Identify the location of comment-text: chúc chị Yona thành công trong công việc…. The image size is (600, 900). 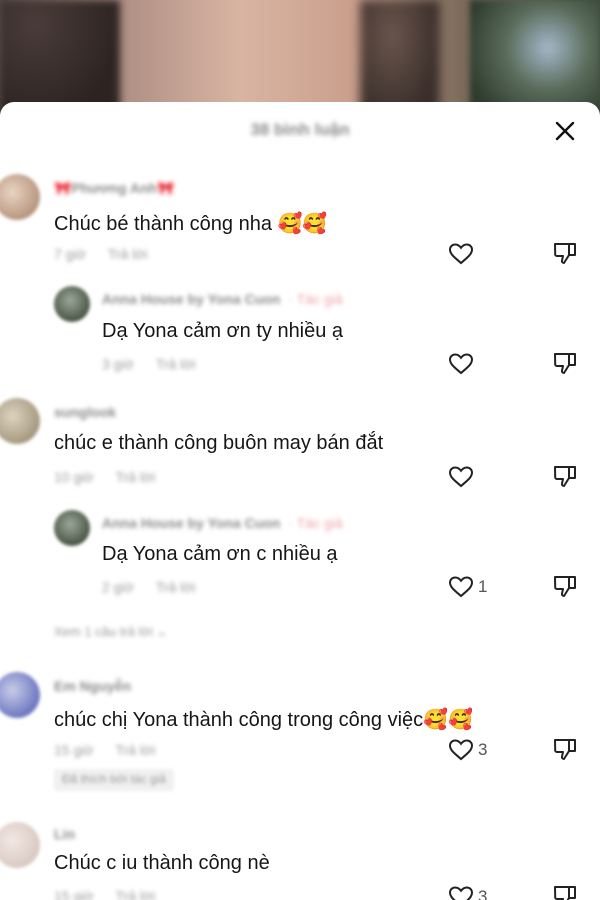
(263, 720).